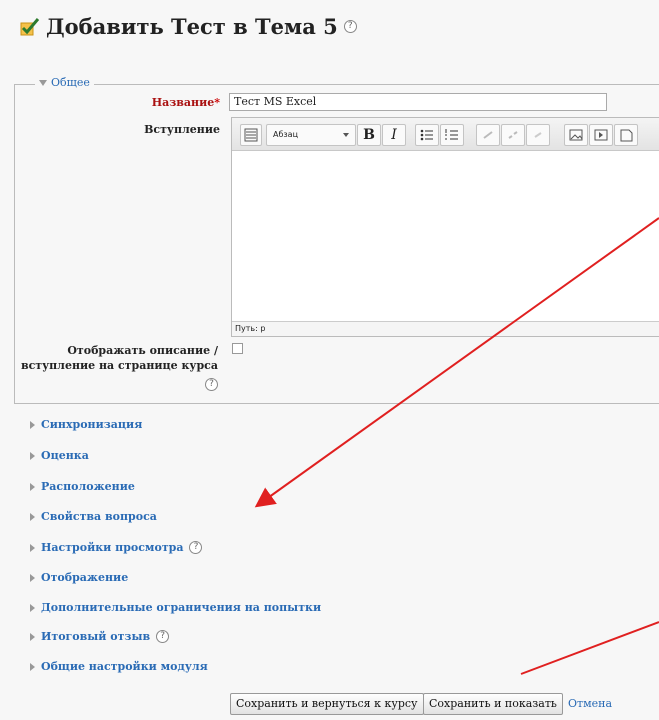 This screenshot has height=720, width=659. What do you see at coordinates (43, 82) in the screenshot?
I see `collapse-triangle-icon` at bounding box center [43, 82].